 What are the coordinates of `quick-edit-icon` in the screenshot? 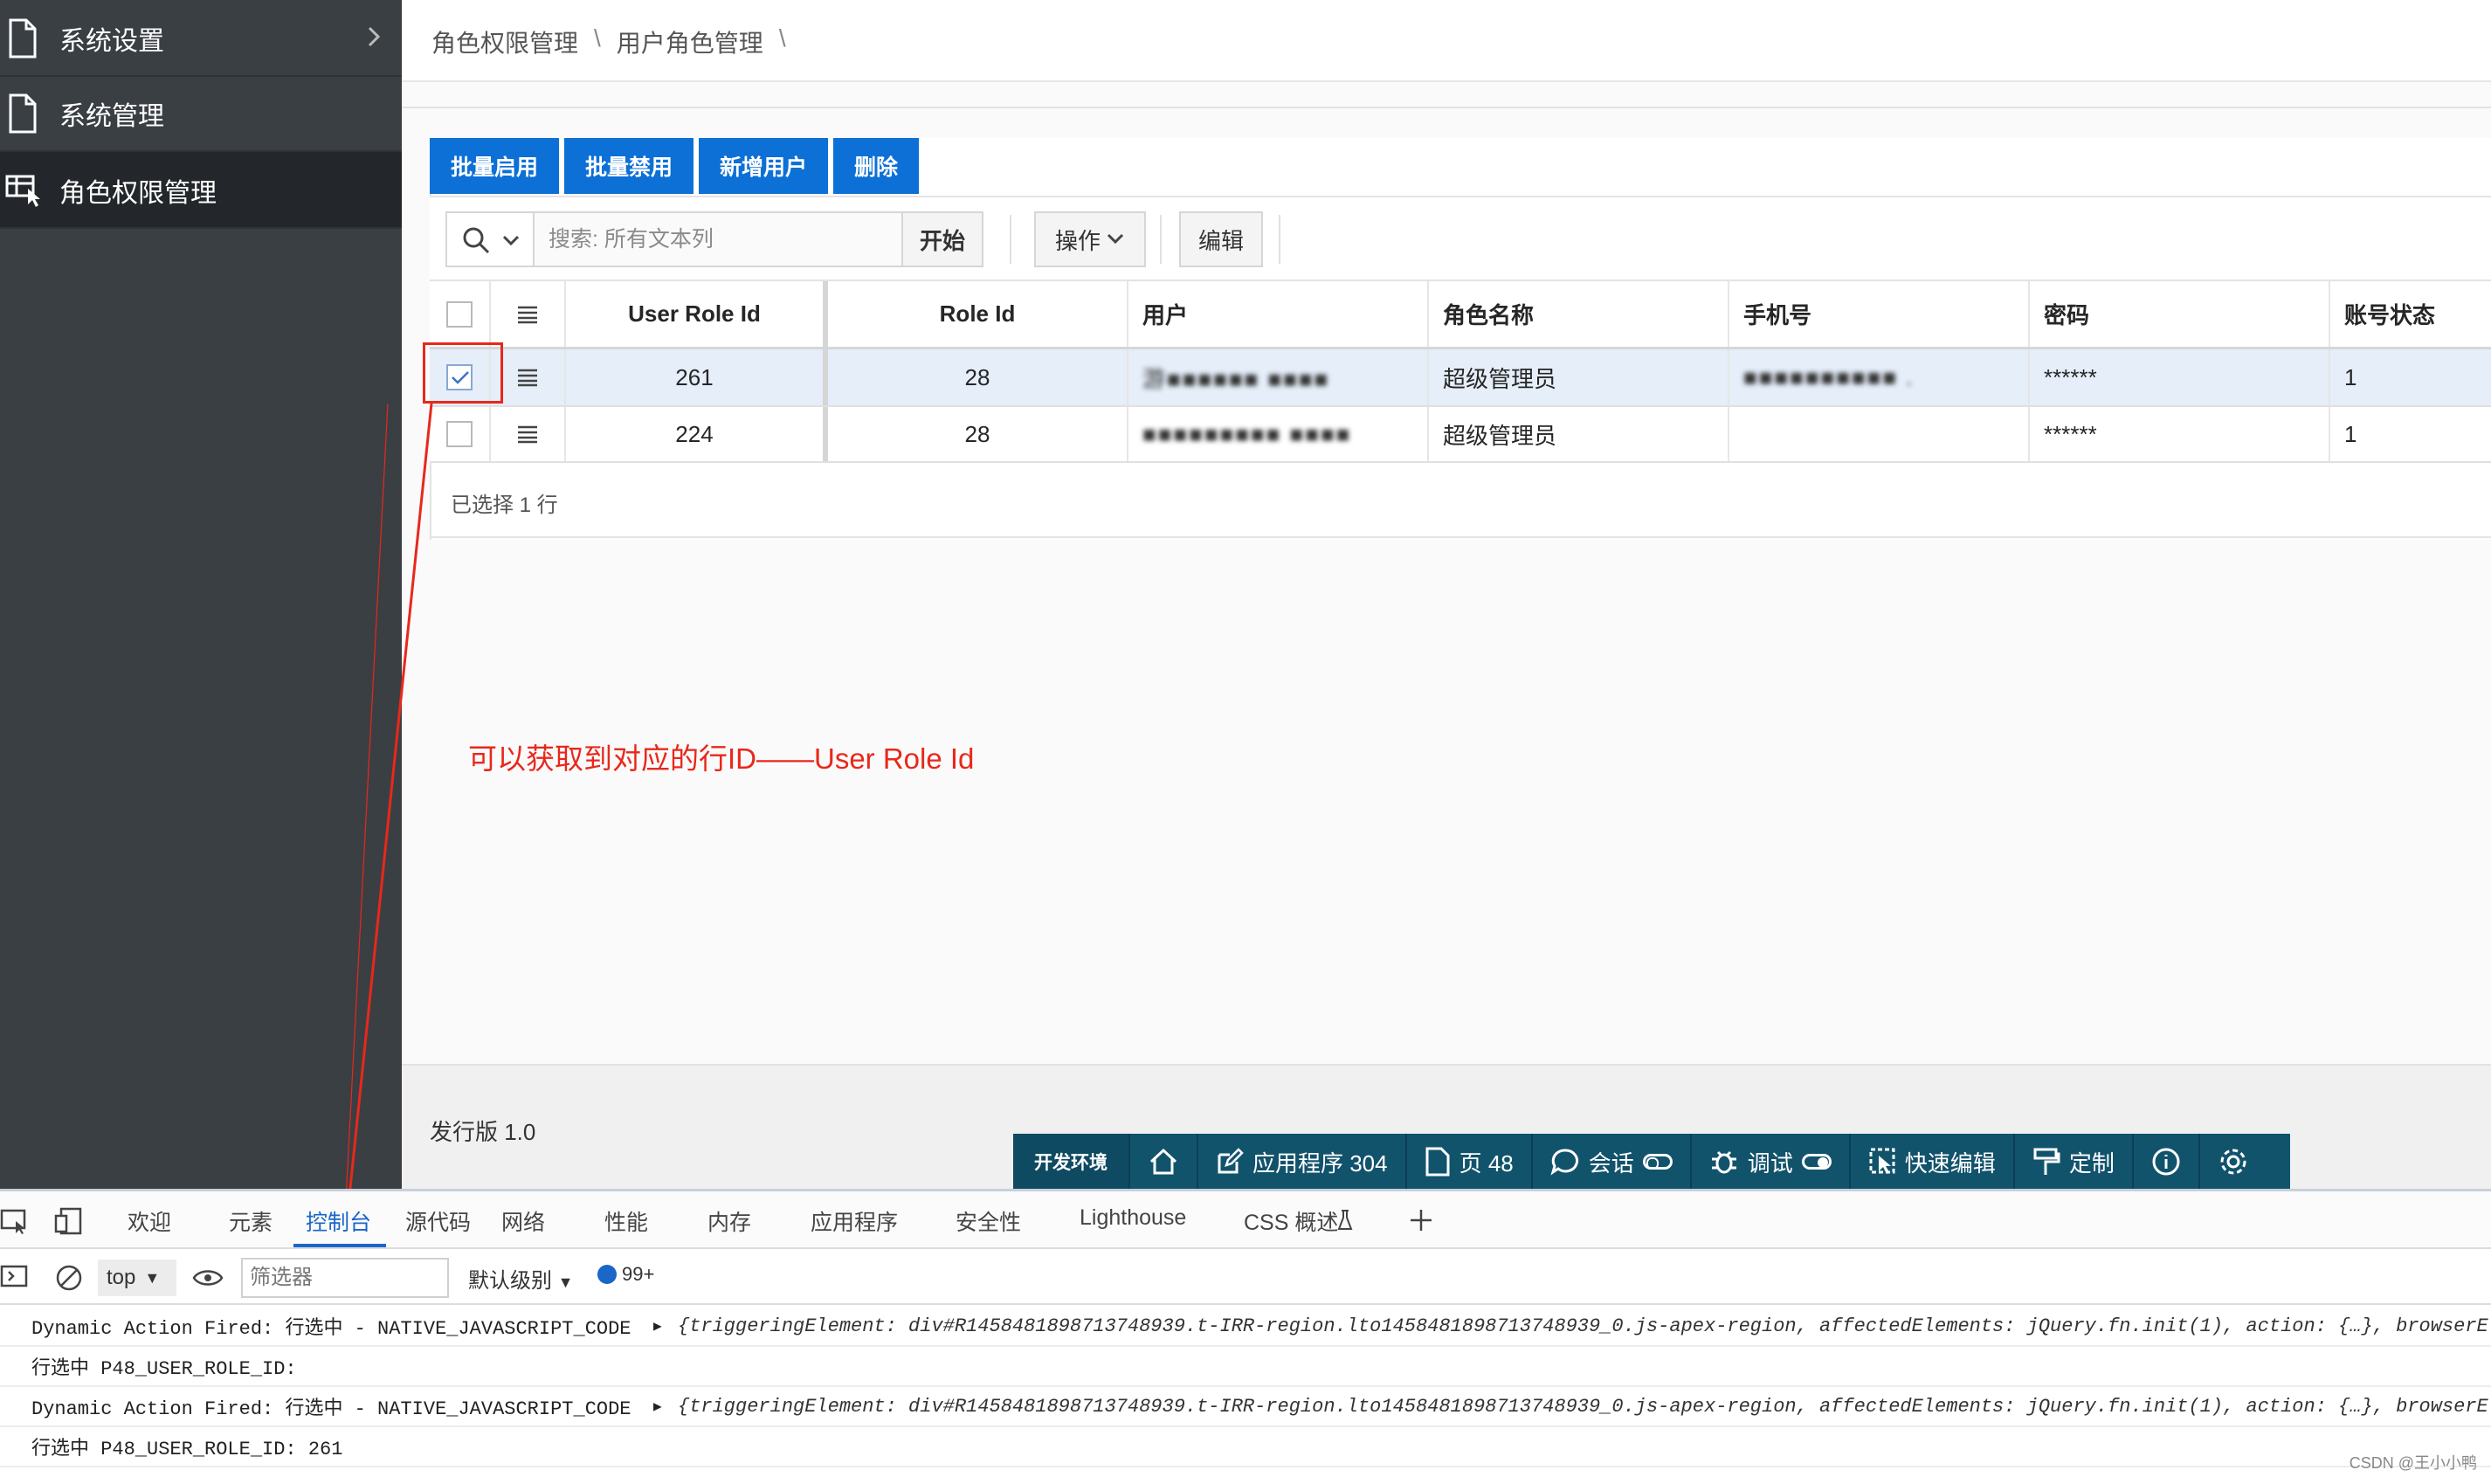 It's located at (1882, 1161).